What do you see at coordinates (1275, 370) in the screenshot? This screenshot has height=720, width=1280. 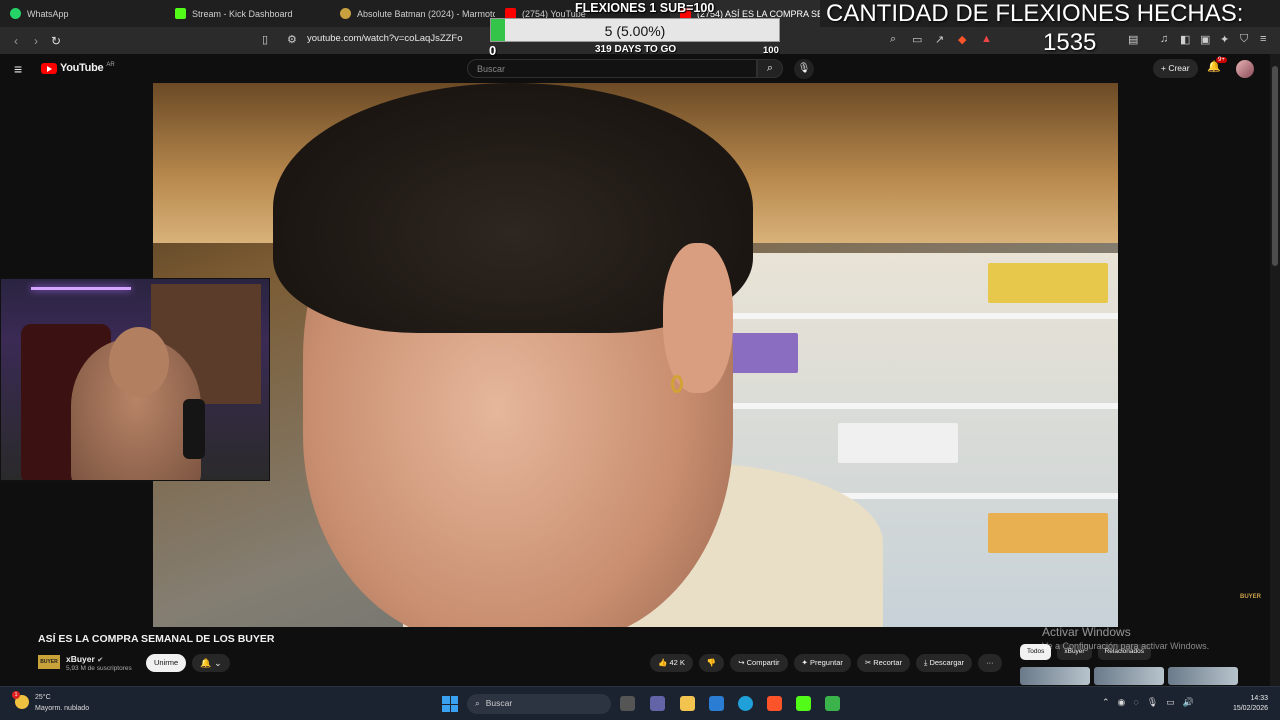 I see `page-scrollbar` at bounding box center [1275, 370].